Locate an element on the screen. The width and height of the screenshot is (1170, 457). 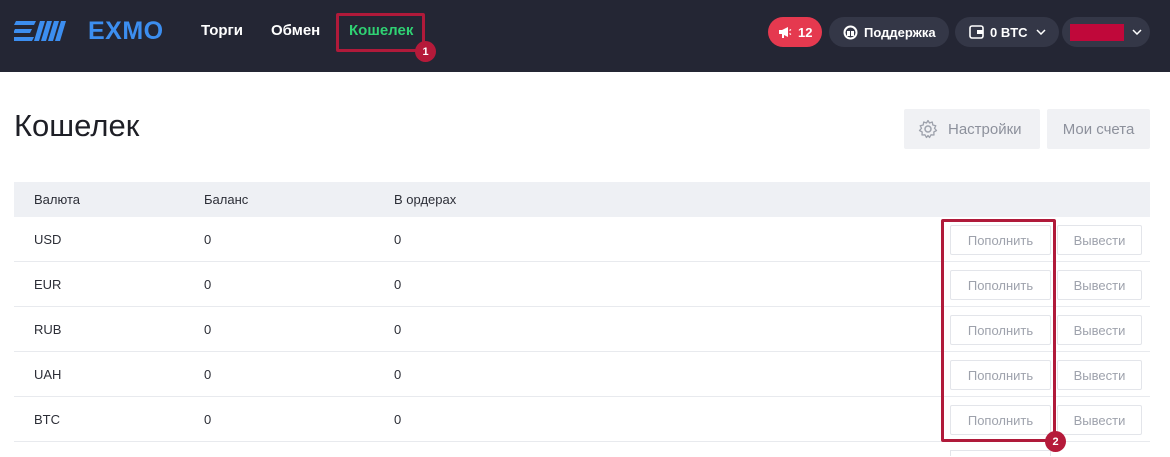
balance-label: 0 BTC is located at coordinates (1009, 32).